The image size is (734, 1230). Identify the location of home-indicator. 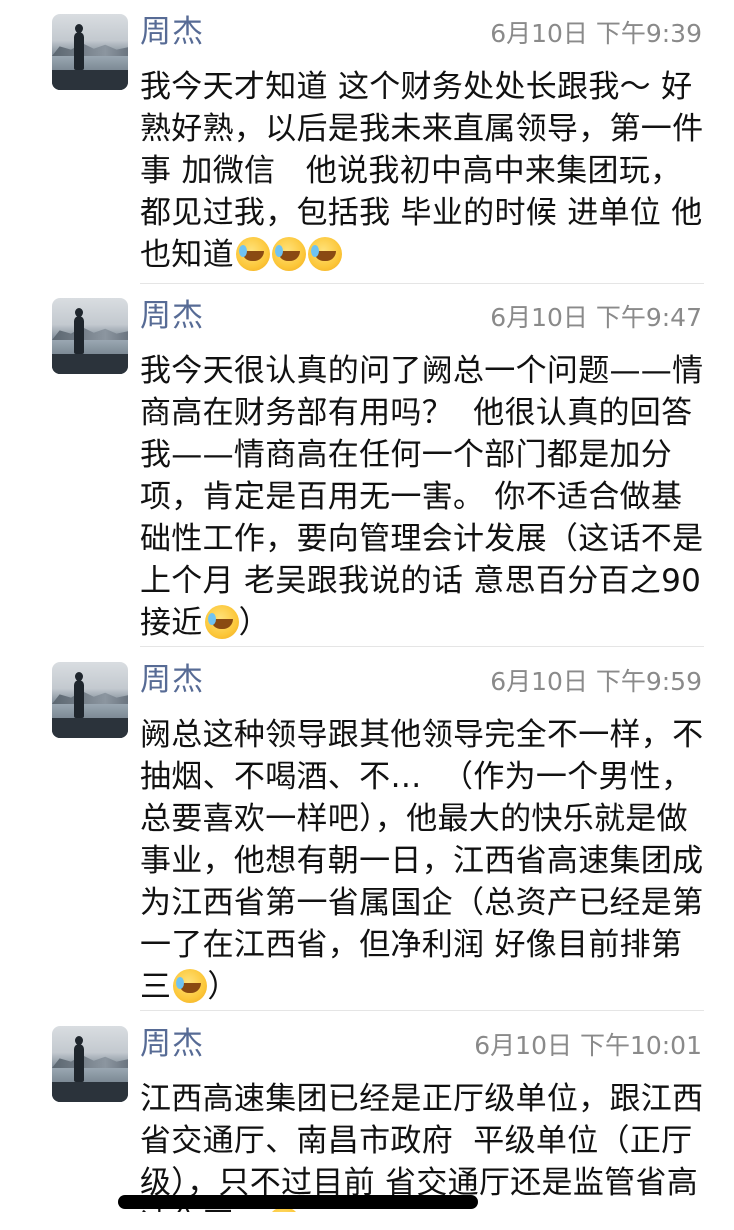
(298, 1202).